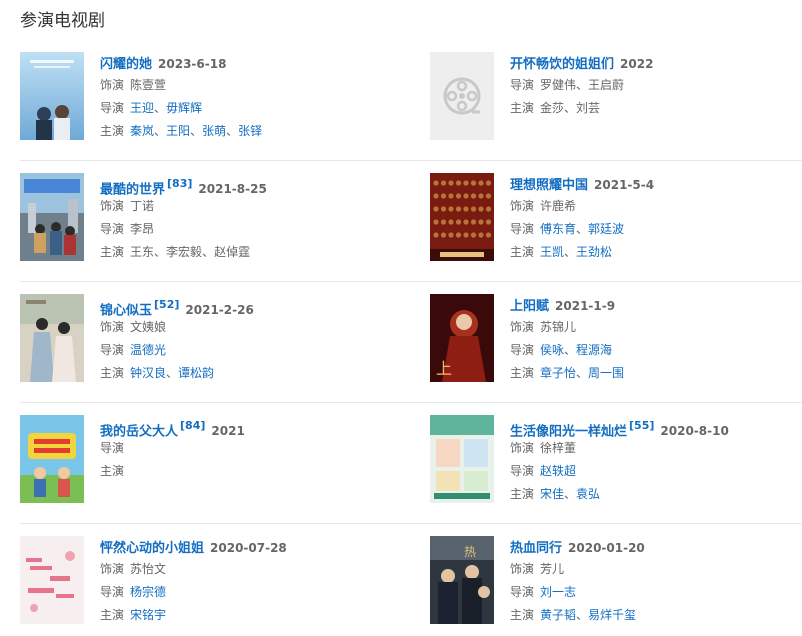  Describe the element at coordinates (562, 64) in the screenshot. I see `drama-title-link: 开怀畅饮的姐姐们` at that location.